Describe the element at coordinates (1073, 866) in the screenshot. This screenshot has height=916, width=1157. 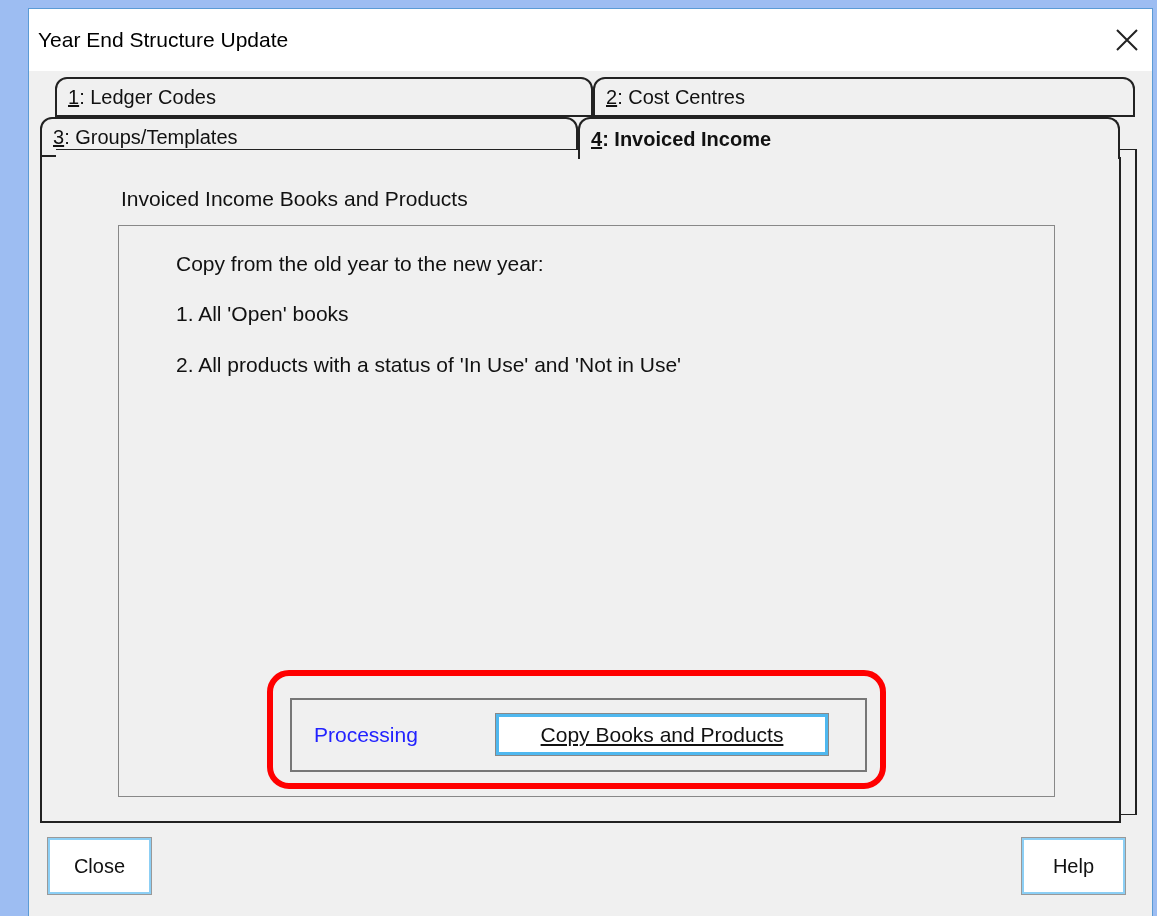
I see `dialog-button: Help` at that location.